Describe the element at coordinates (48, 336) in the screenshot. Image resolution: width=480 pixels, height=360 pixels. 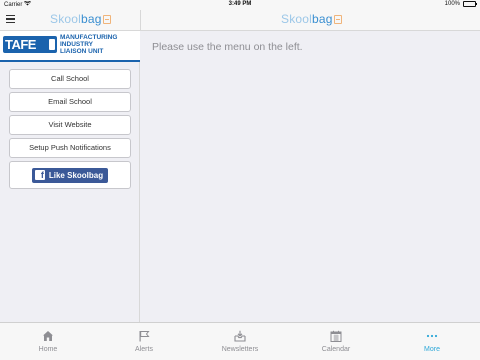
I see `home-icon` at that location.